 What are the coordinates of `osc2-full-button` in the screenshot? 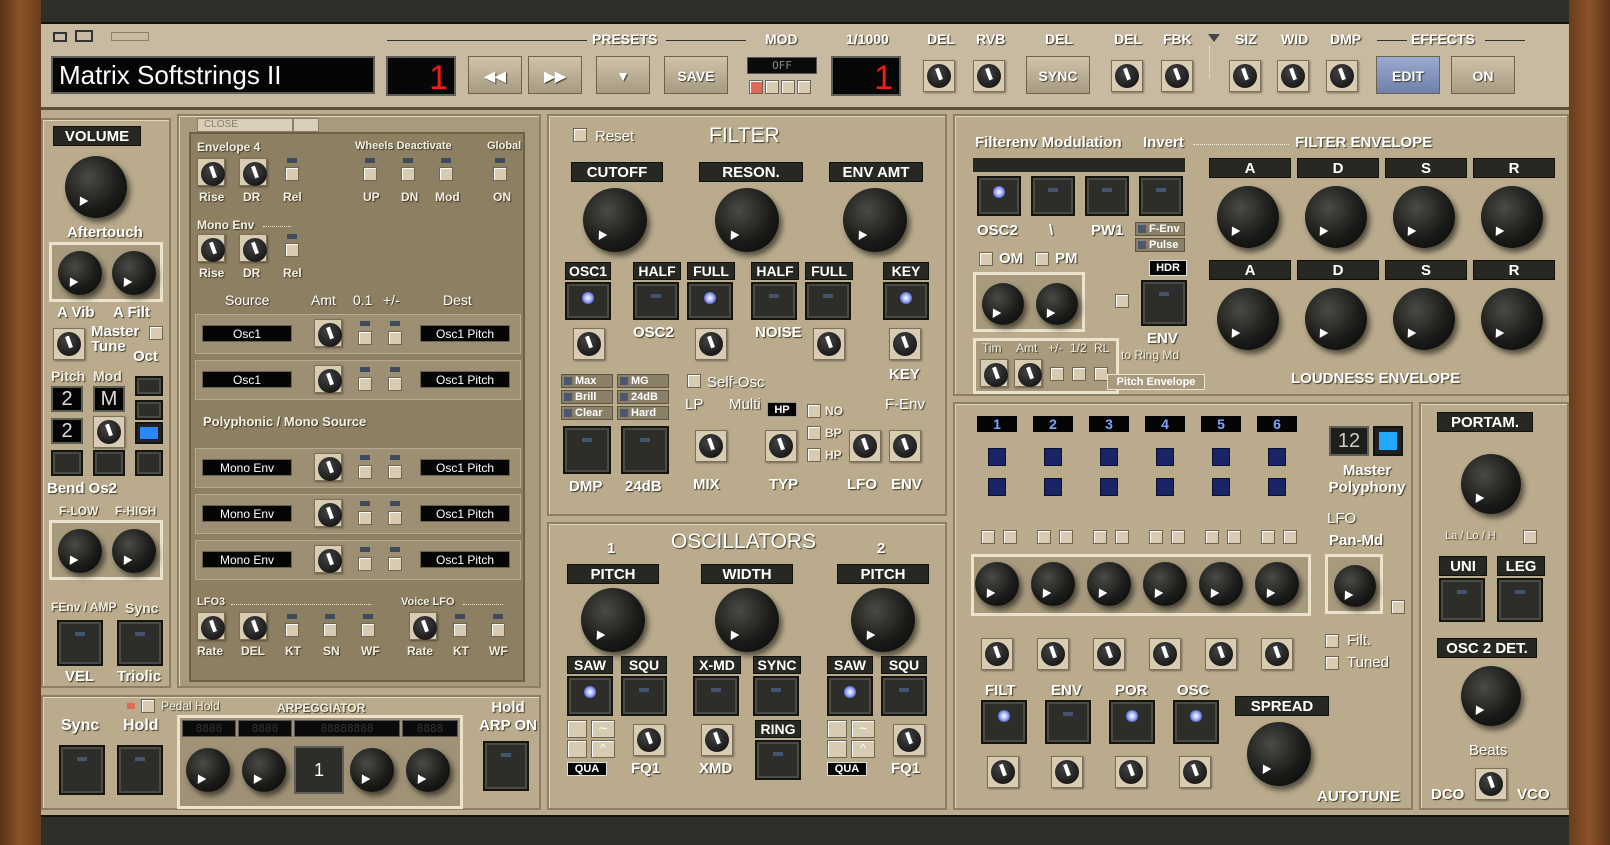 It's located at (710, 301).